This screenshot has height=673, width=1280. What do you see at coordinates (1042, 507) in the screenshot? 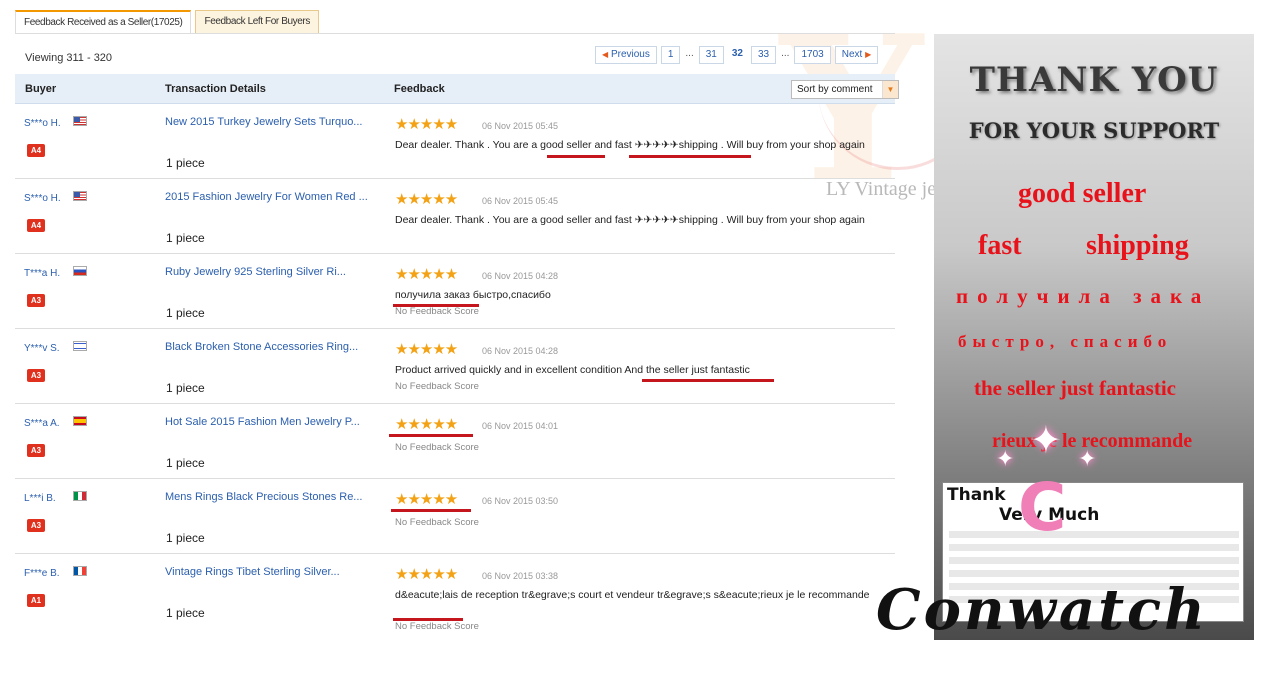
I see `brand-initial-logo: C` at bounding box center [1042, 507].